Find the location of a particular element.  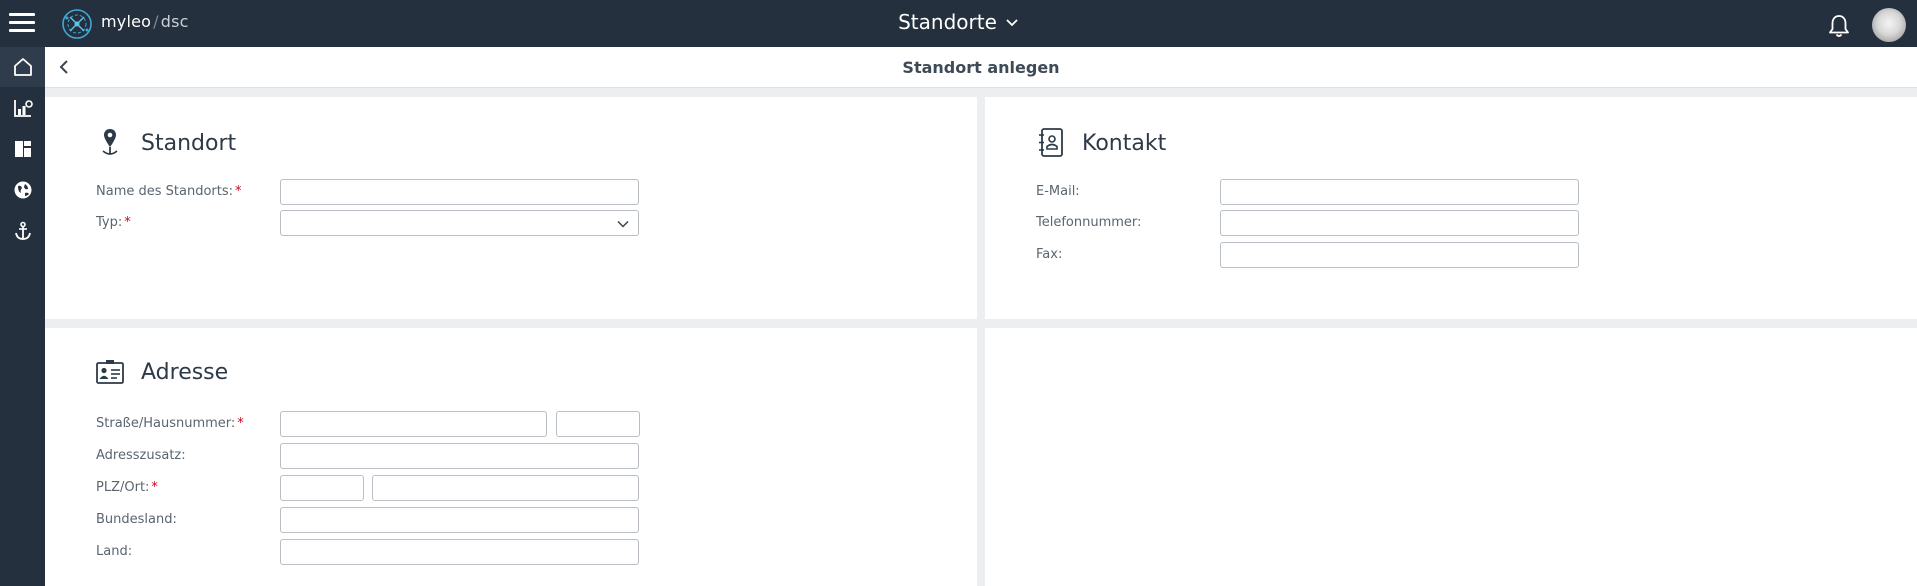

sidebar-item-globe is located at coordinates (22, 190).